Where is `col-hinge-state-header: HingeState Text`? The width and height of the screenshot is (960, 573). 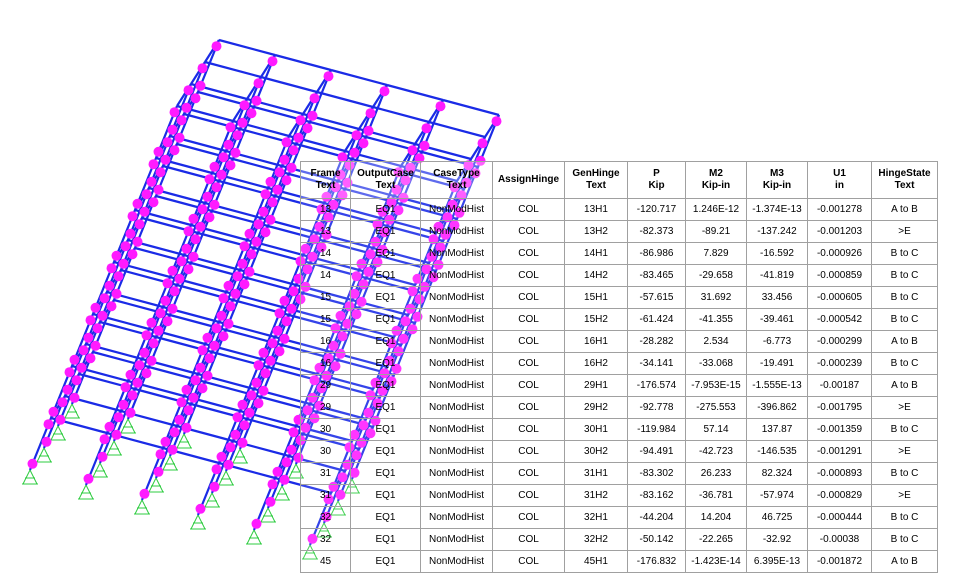 col-hinge-state-header: HingeState Text is located at coordinates (904, 180).